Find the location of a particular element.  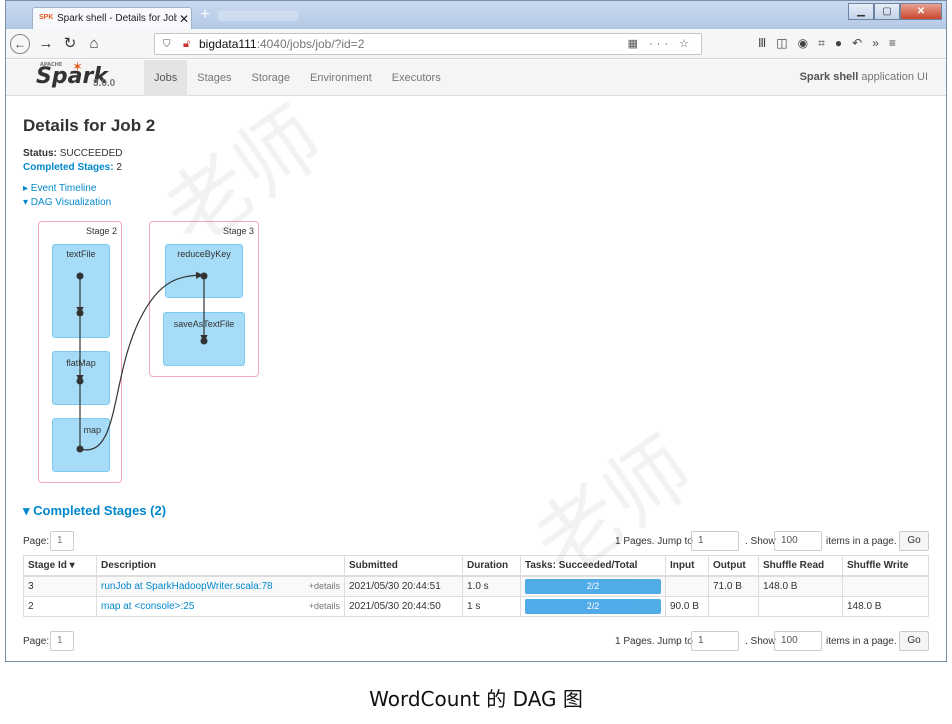

browser-toolbar-icons: Ⅲ ◫ ◉ ⌗ ● ↶ » ≡ is located at coordinates (827, 43).